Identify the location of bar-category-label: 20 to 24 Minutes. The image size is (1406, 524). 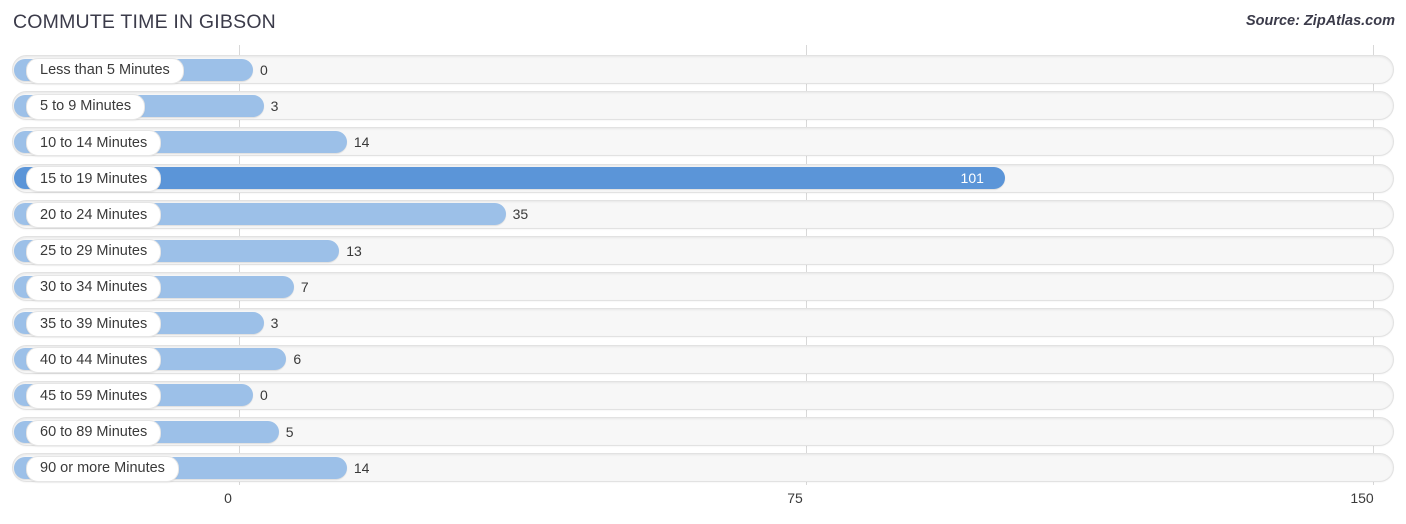
(94, 215).